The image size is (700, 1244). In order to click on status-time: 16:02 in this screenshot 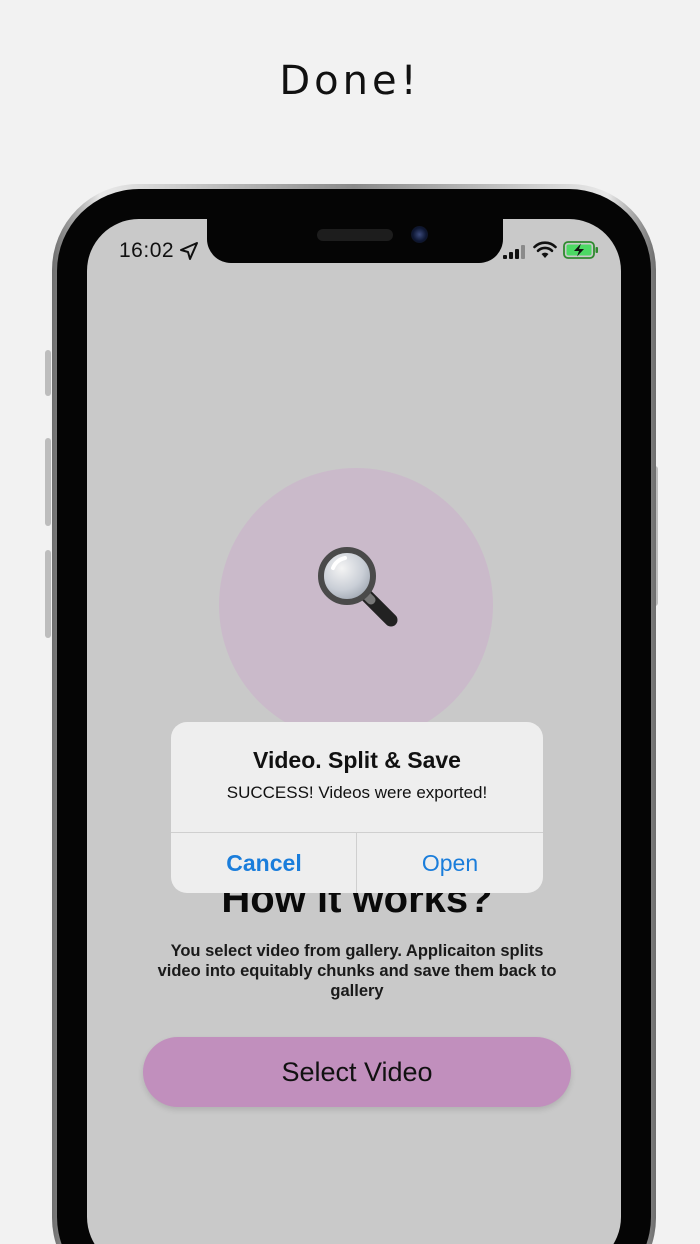, I will do `click(147, 250)`.